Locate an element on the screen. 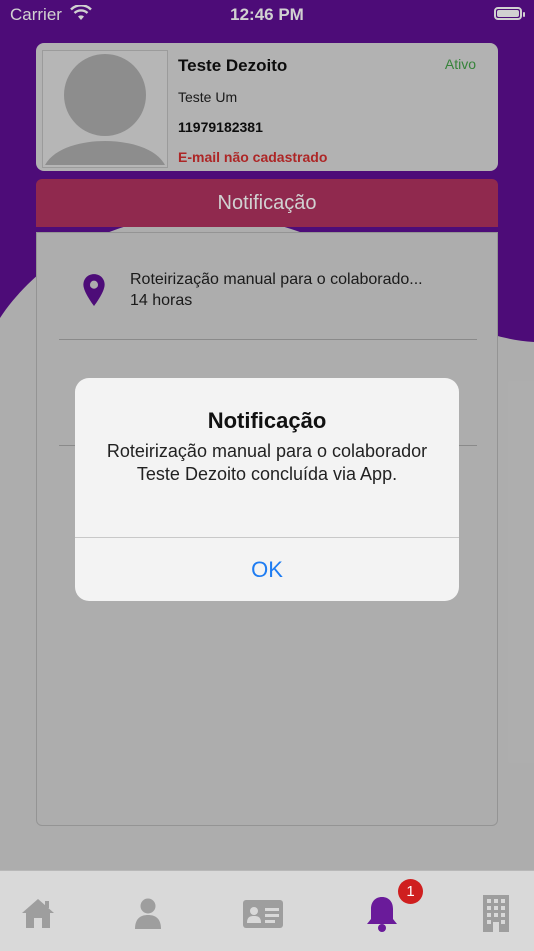 This screenshot has height=951, width=534. bell-icon is located at coordinates (382, 914).